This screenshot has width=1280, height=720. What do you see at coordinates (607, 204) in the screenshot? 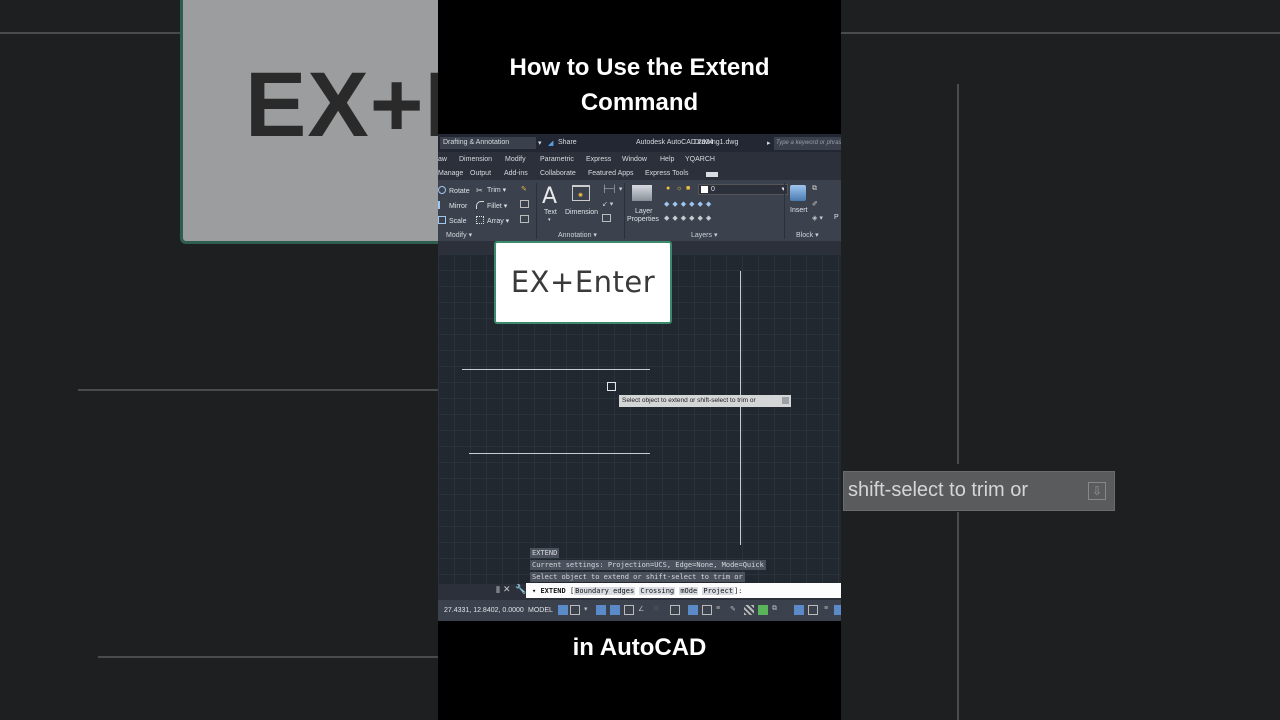
I see `leader-icon: ↙ ▾` at bounding box center [607, 204].